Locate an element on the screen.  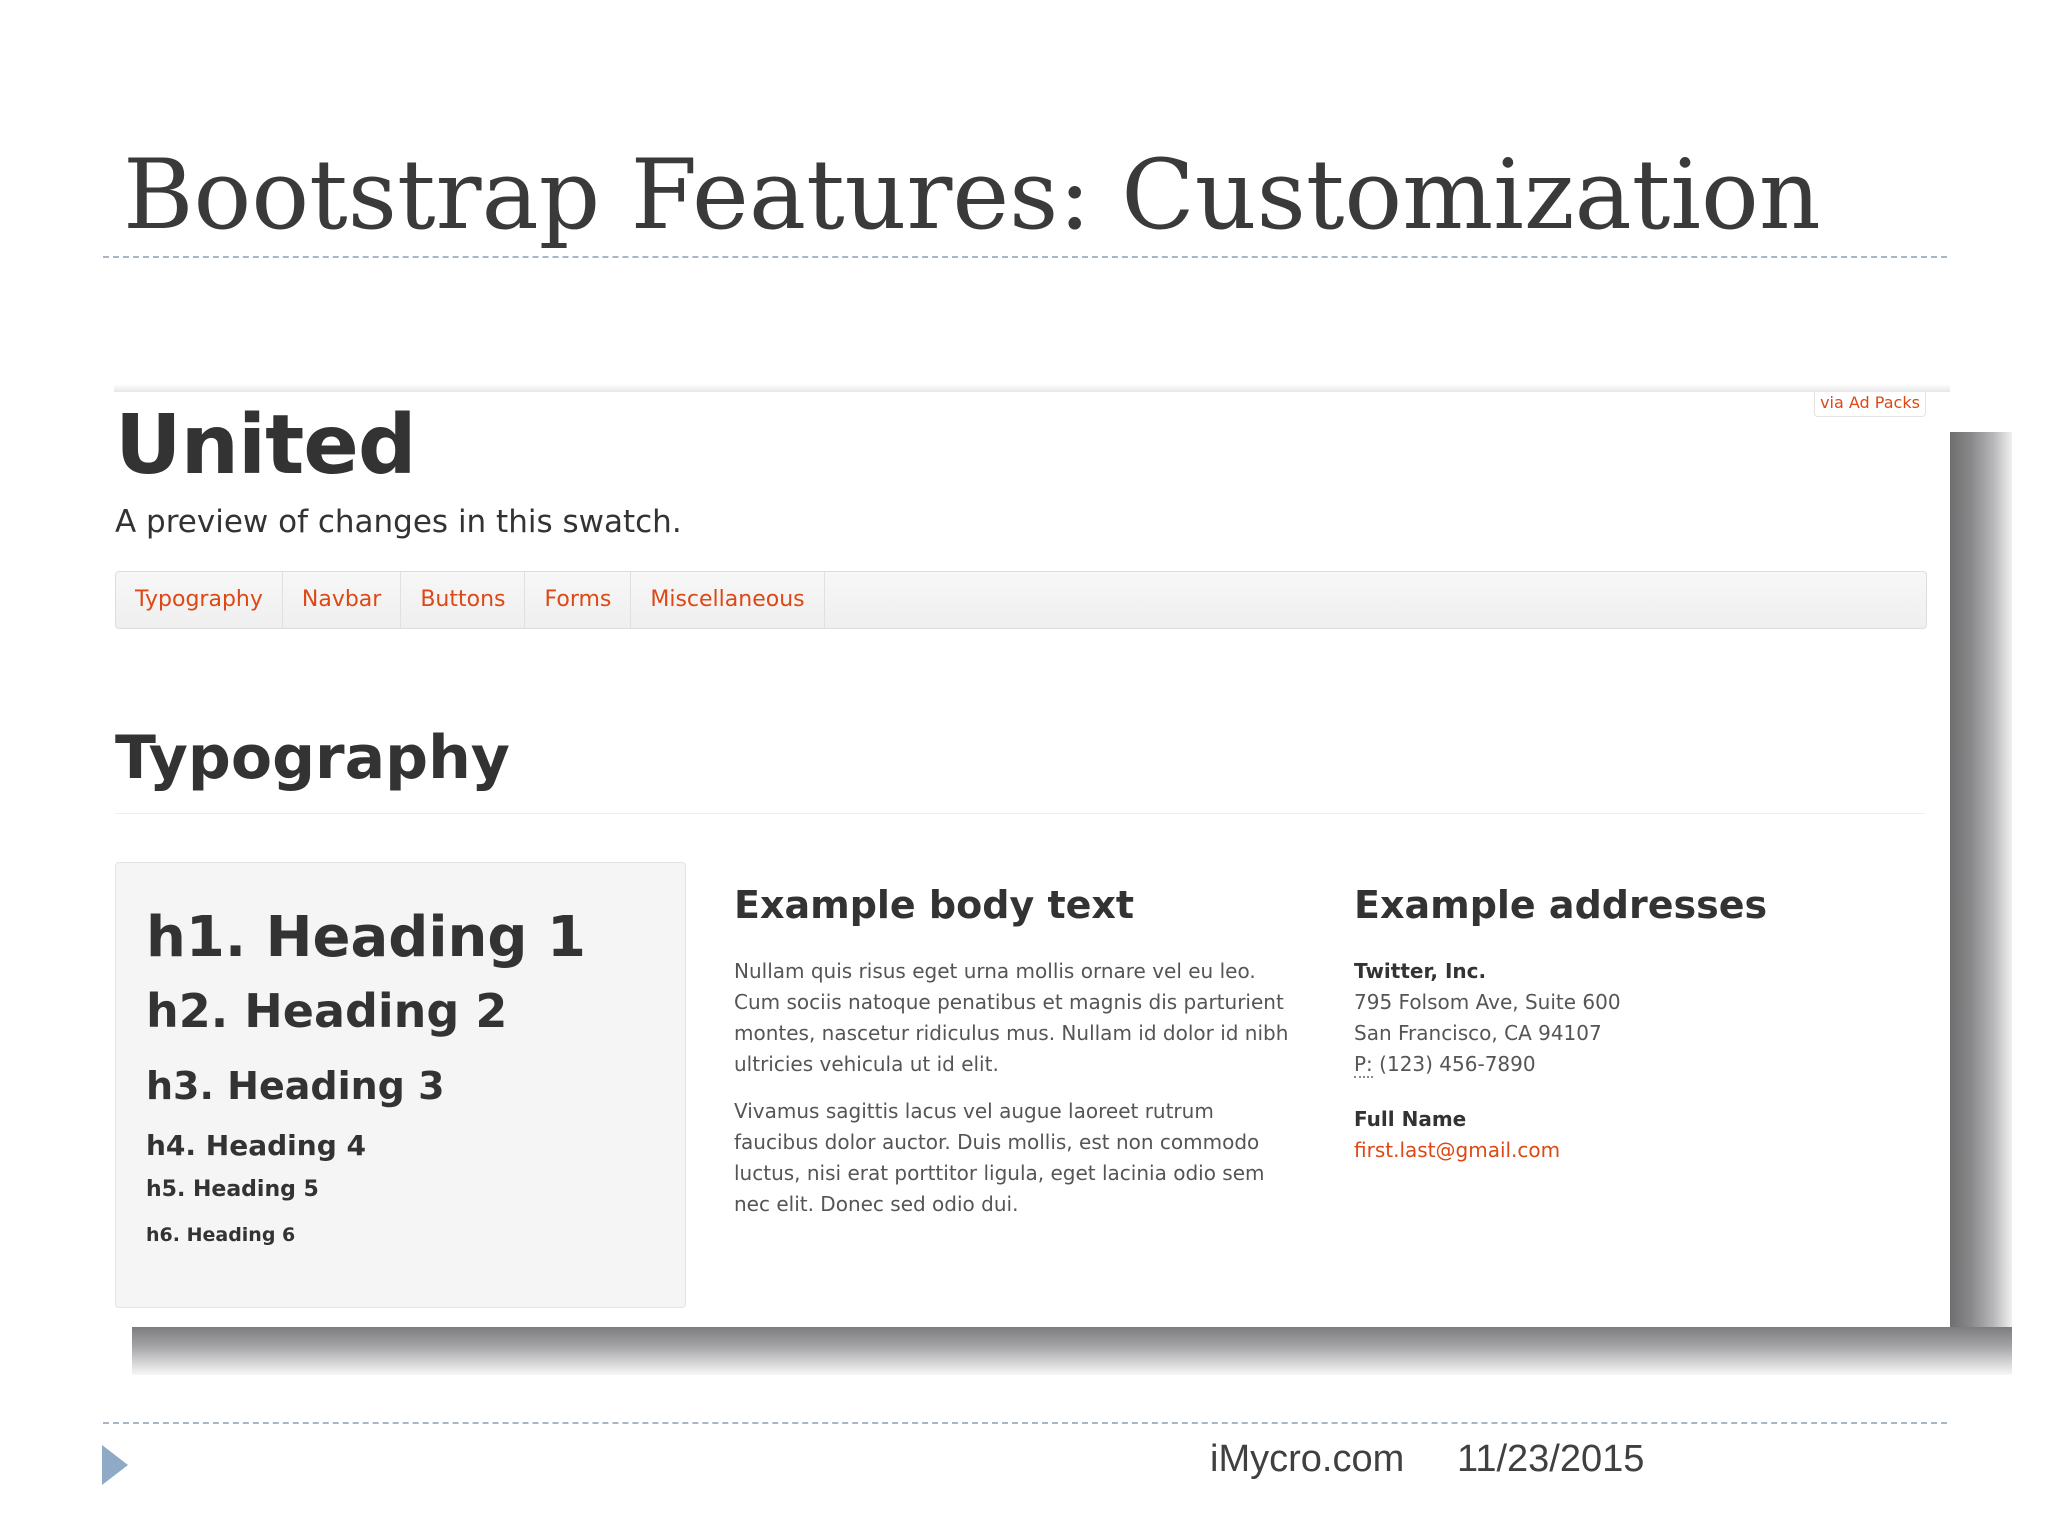
heading-3-sample: h3. Heading 3 is located at coordinates (295, 1086).